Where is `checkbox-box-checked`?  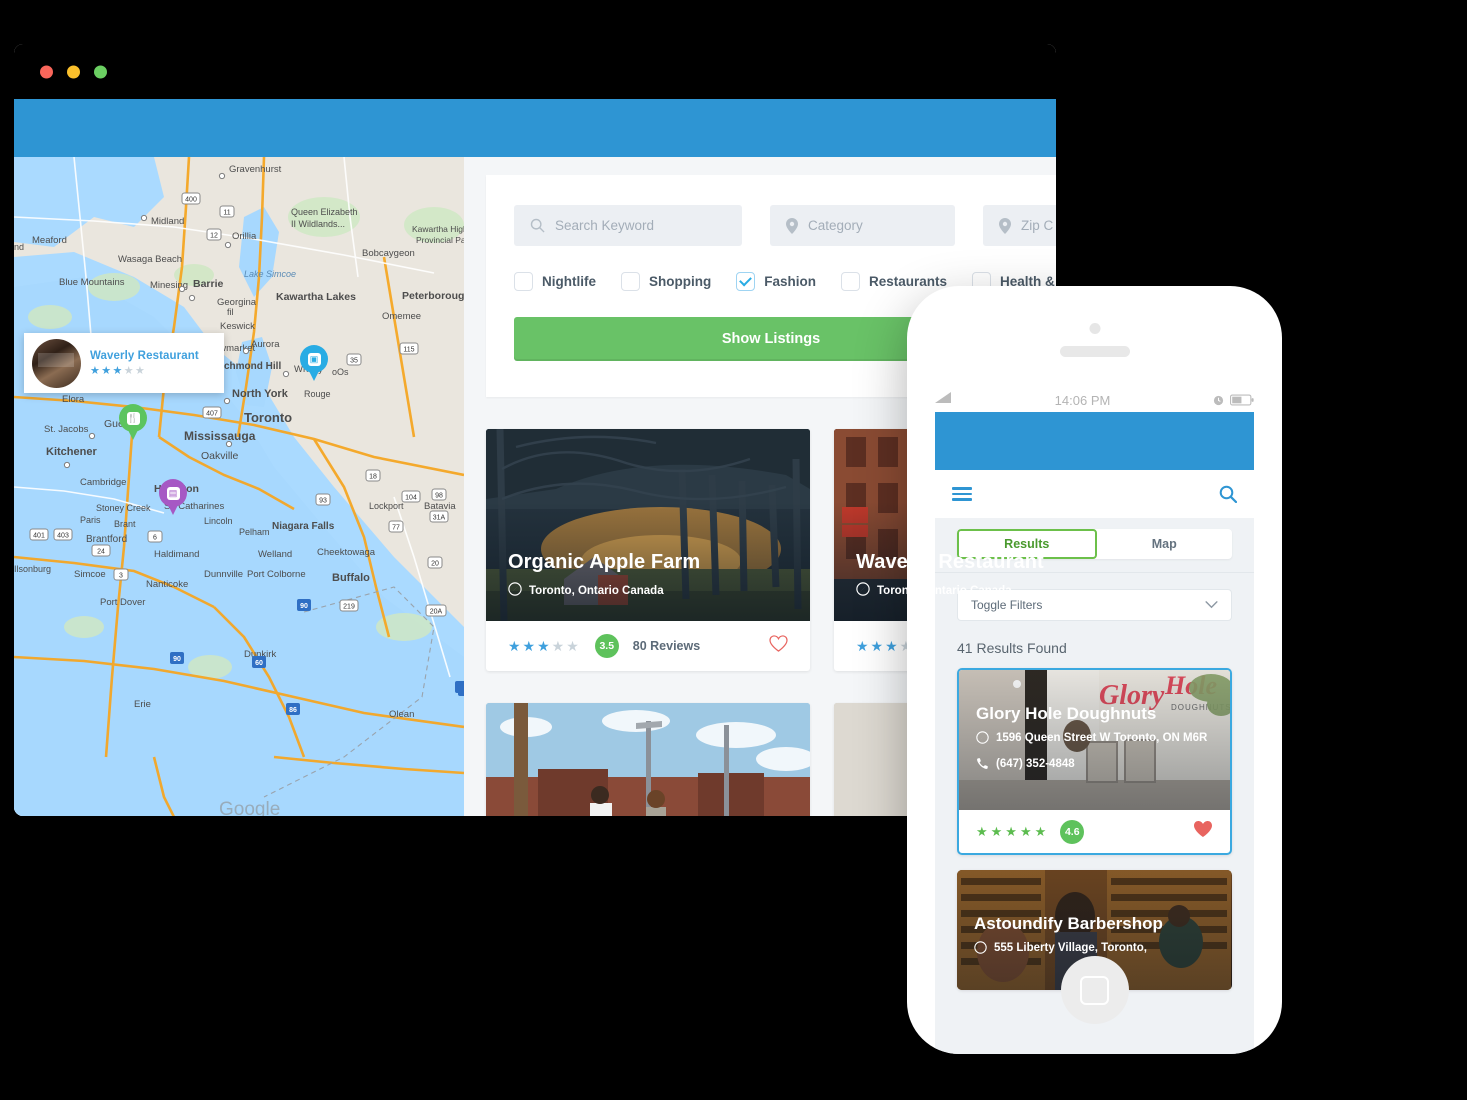 checkbox-box-checked is located at coordinates (746, 281).